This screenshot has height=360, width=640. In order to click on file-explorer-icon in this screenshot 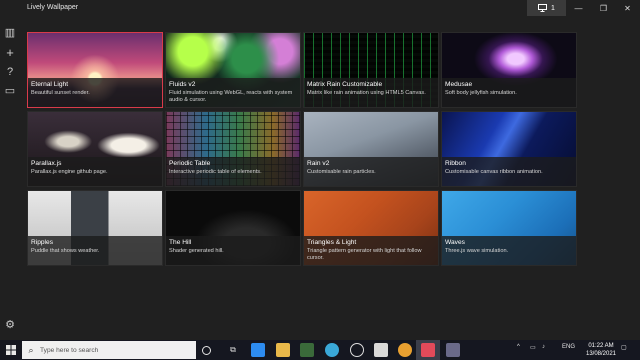, I will do `click(283, 350)`.